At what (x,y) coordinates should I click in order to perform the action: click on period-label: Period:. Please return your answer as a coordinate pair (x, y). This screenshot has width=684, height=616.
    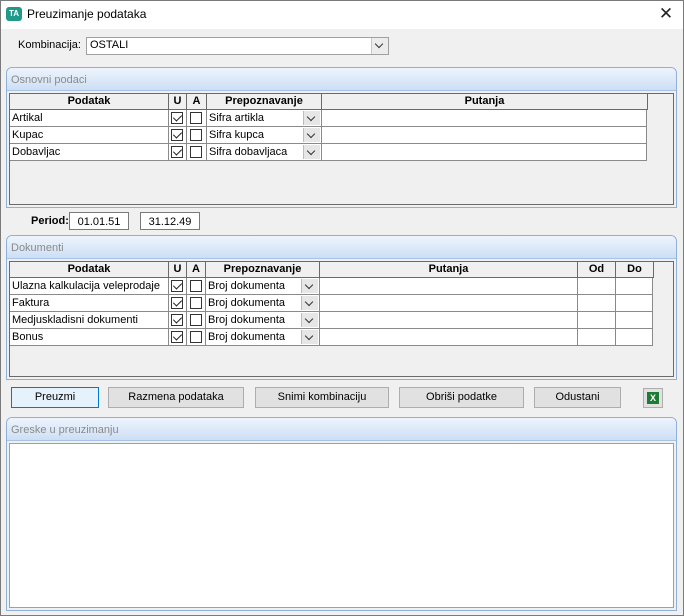
    Looking at the image, I should click on (50, 221).